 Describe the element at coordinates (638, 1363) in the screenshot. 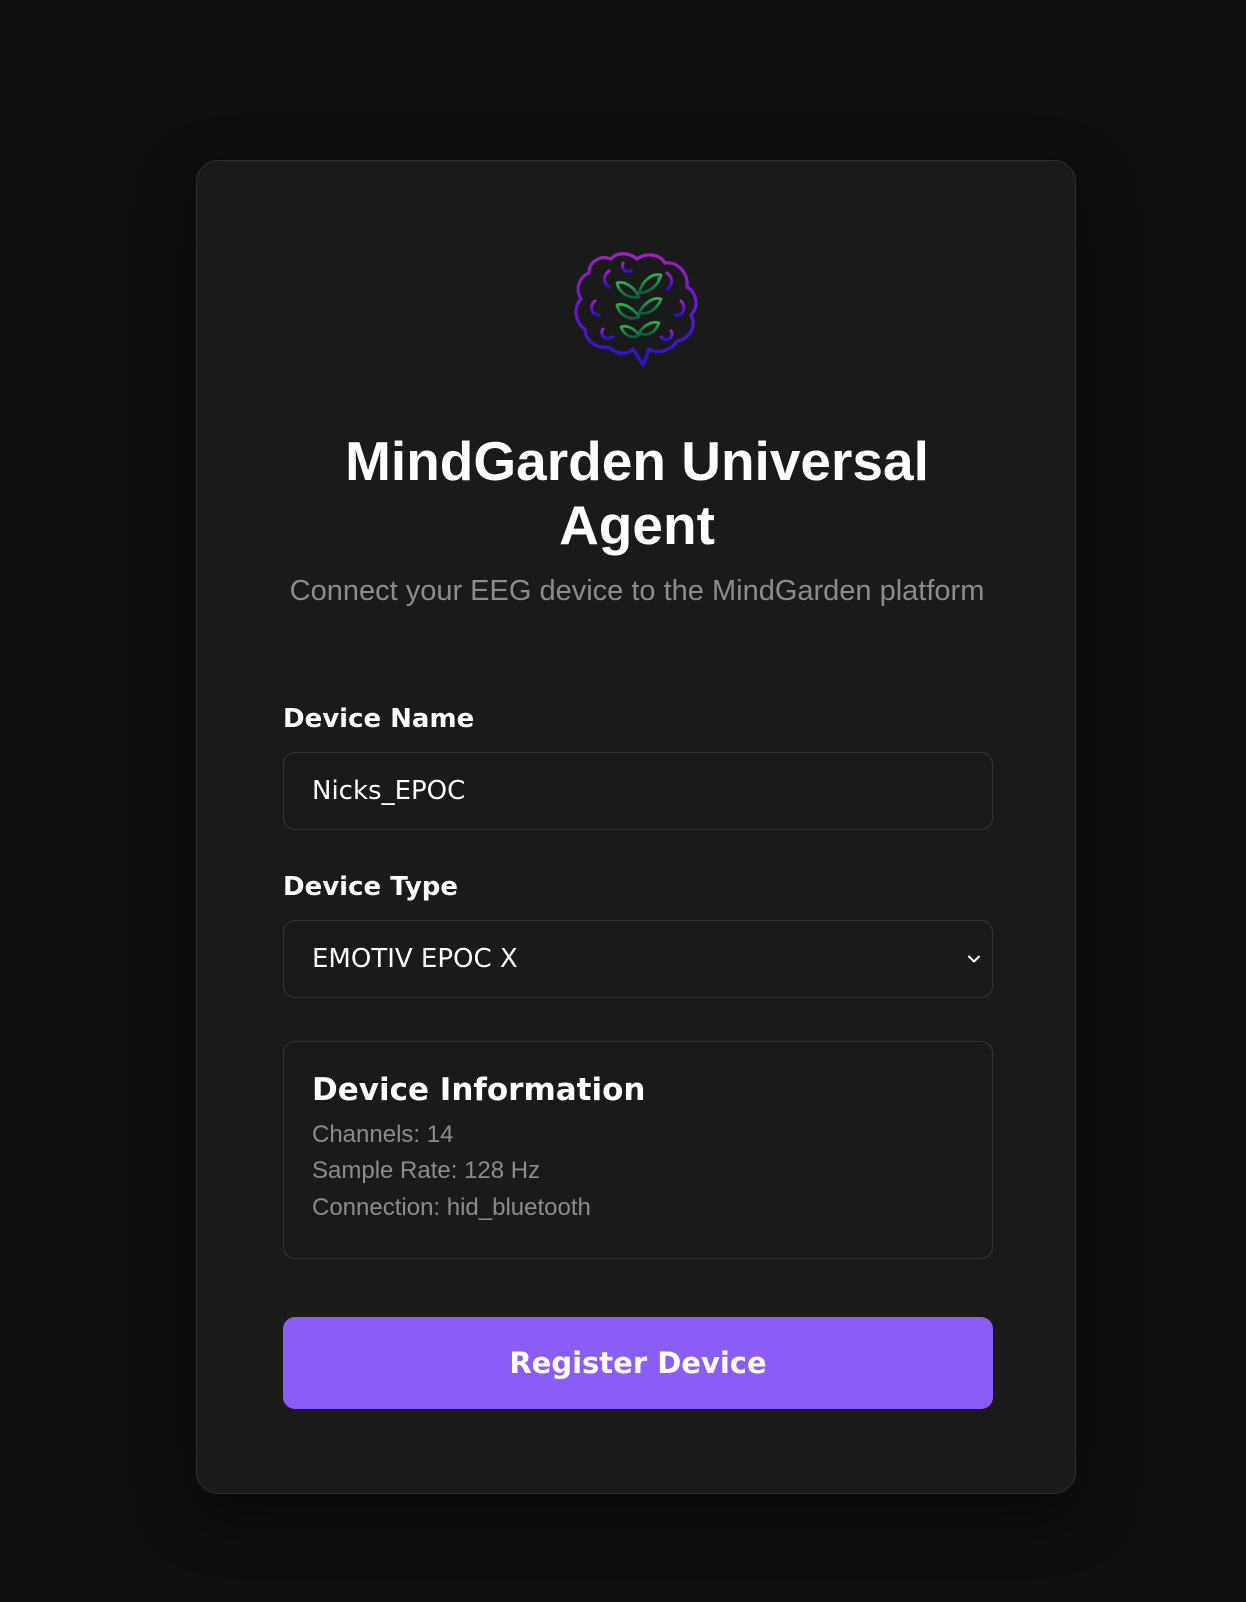

I see `register-device-button: Register Device` at that location.